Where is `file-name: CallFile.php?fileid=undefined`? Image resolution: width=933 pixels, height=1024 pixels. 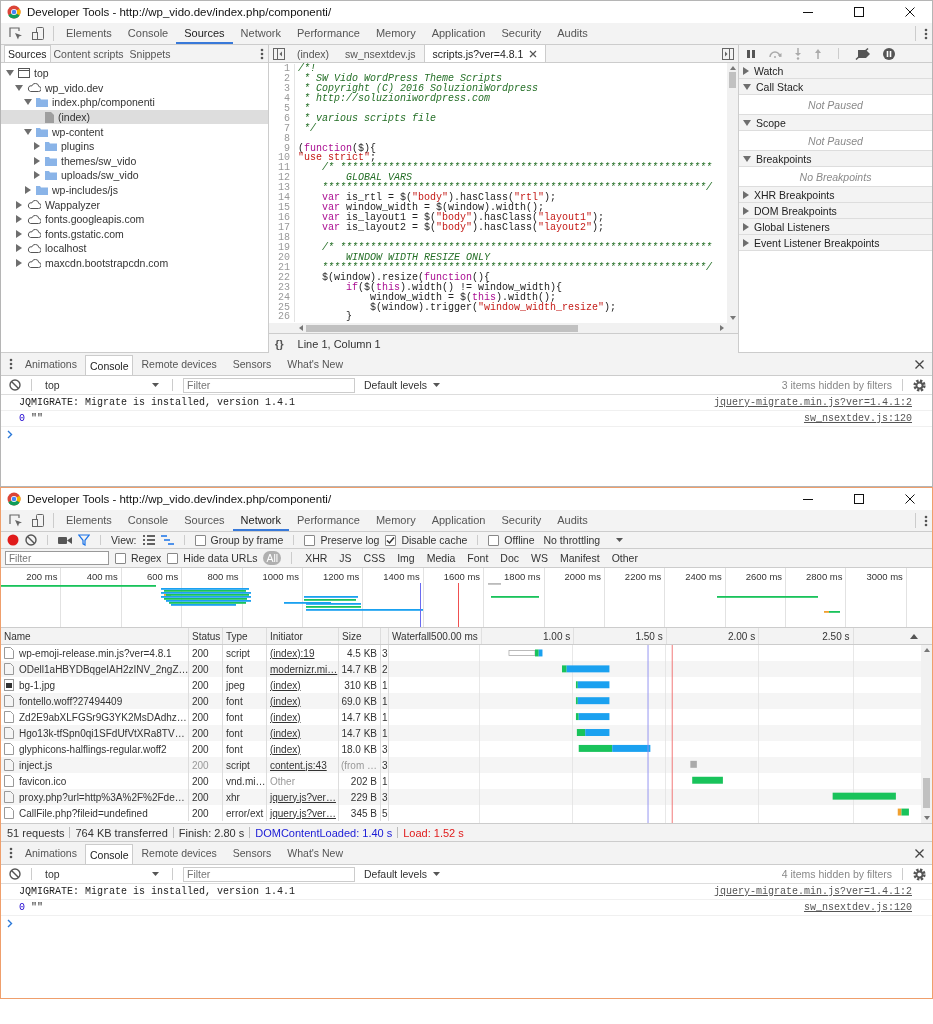
file-name: CallFile.php?fileid=undefined is located at coordinates (83, 813).